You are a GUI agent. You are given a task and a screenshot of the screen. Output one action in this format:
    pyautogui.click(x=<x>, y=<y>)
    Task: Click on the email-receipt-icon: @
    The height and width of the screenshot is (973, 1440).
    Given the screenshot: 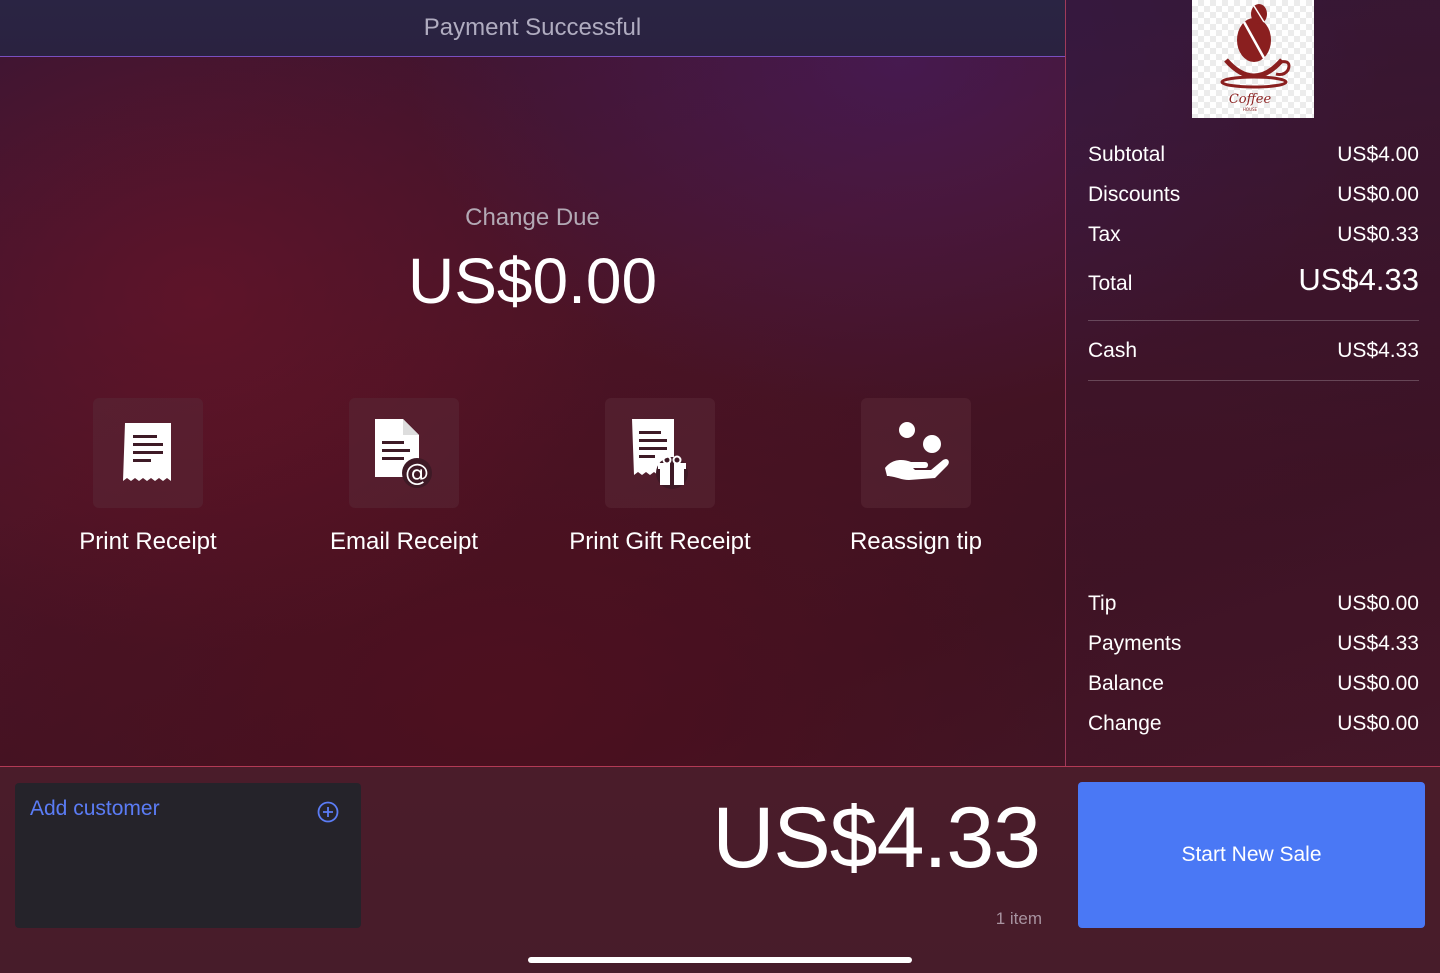 What is the action you would take?
    pyautogui.click(x=403, y=453)
    